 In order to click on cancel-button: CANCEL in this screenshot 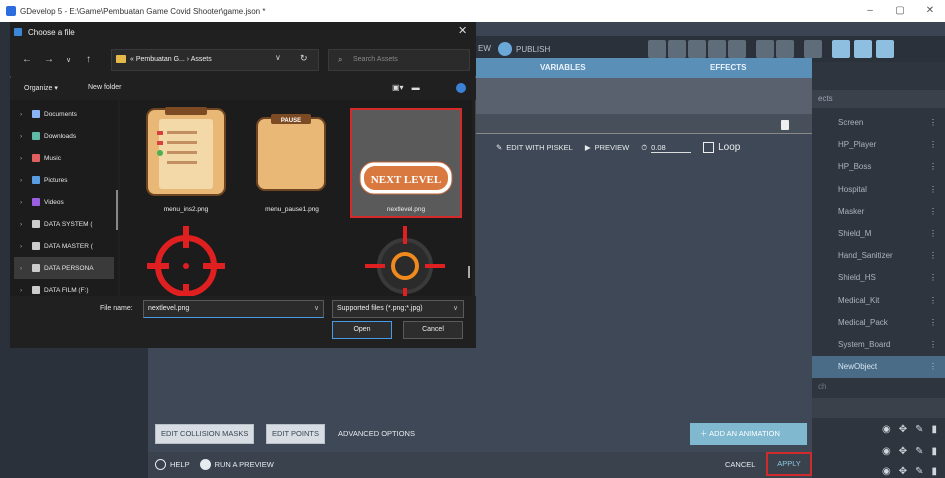, I will do `click(740, 464)`.